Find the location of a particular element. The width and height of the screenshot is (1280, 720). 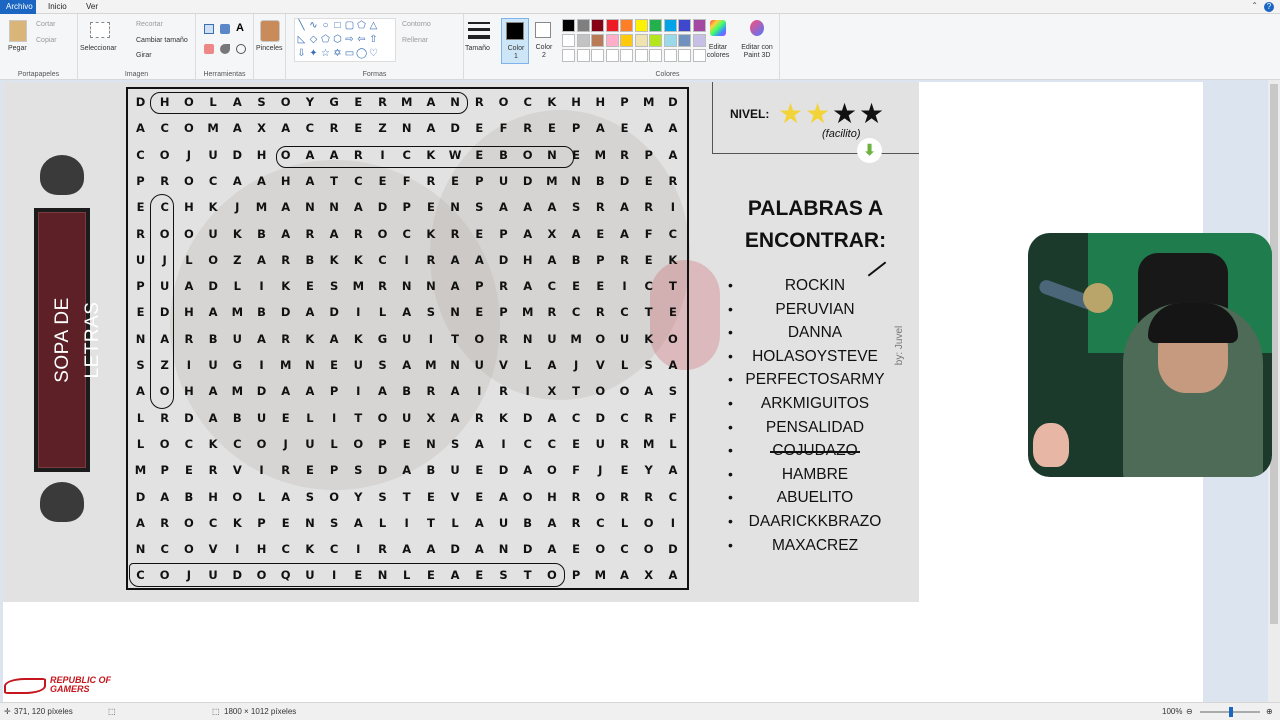

crop-button: Recortar is located at coordinates (149, 24).